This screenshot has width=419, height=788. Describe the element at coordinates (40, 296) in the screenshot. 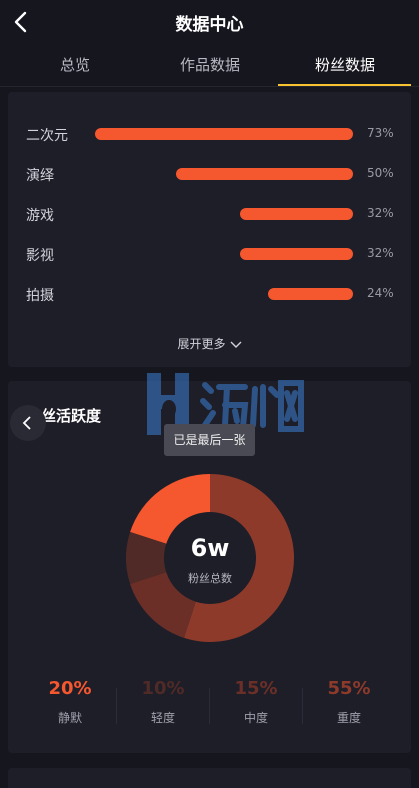

I see `interest-label: 拍摄` at that location.